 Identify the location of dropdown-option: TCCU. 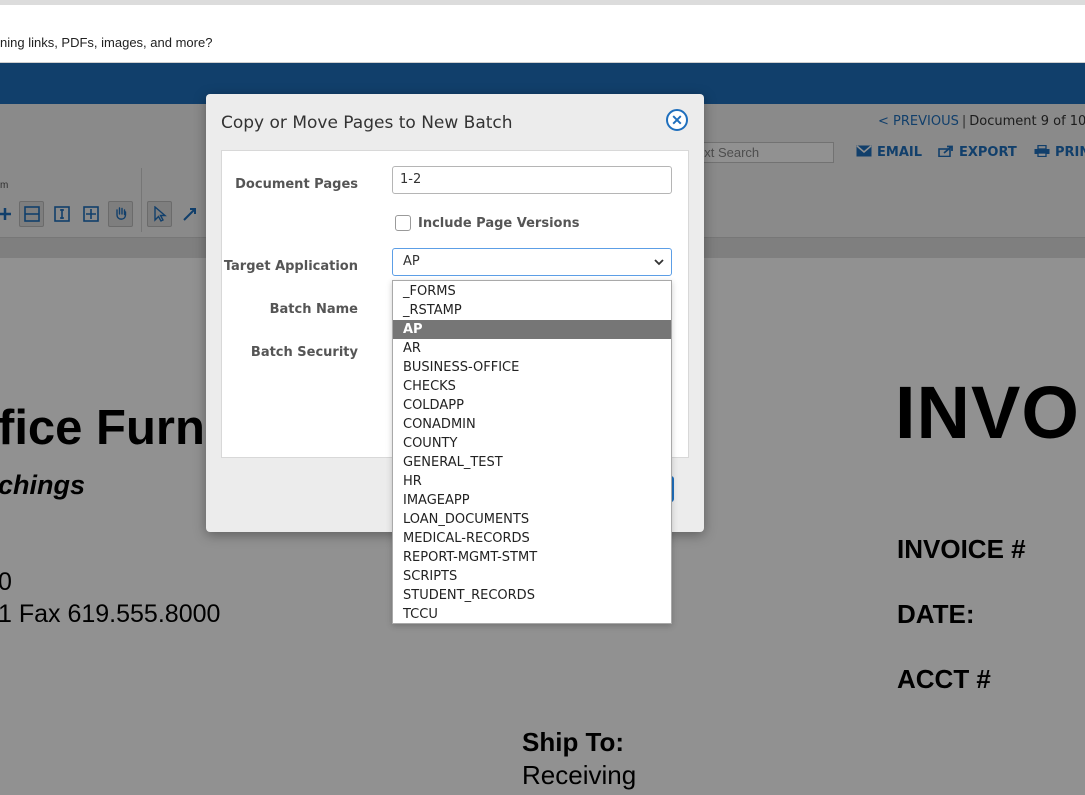
(532, 614).